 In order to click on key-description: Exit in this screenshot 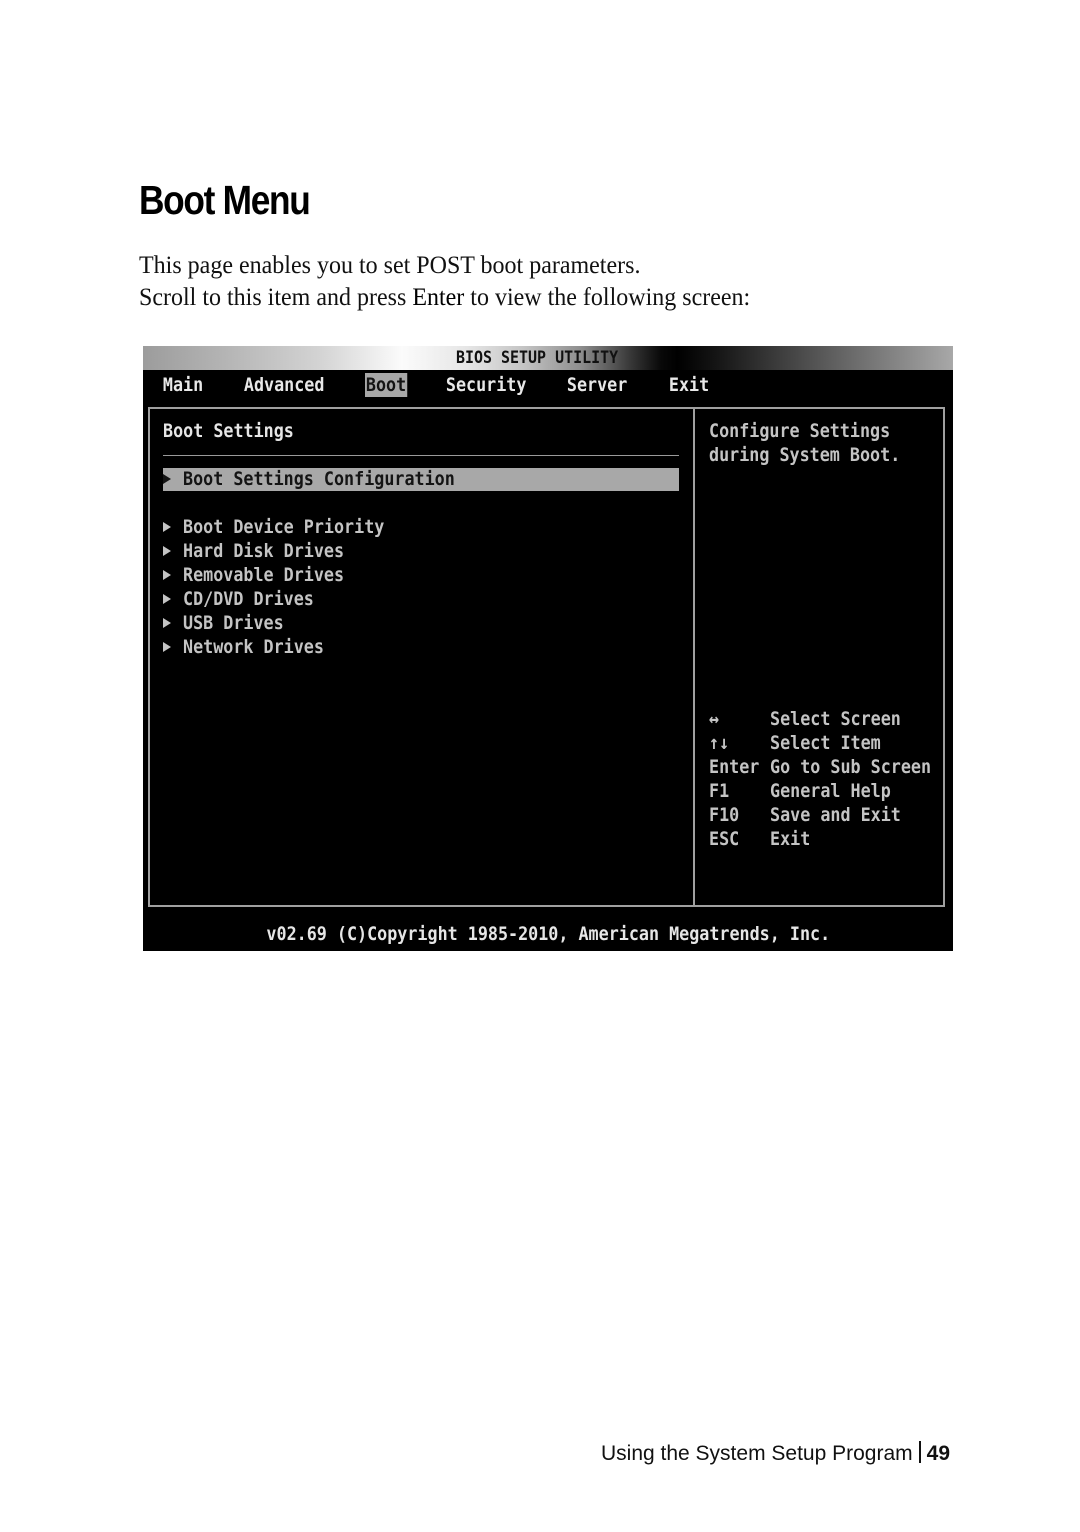, I will do `click(790, 839)`.